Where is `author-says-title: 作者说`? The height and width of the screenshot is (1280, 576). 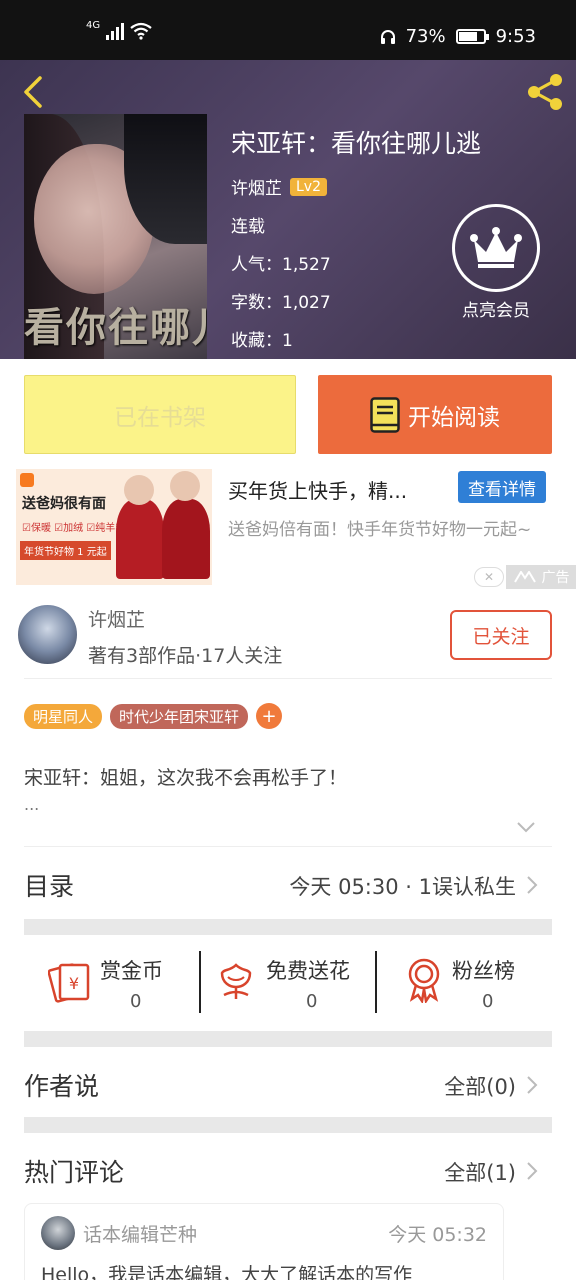
author-says-title: 作者说 is located at coordinates (61, 1085).